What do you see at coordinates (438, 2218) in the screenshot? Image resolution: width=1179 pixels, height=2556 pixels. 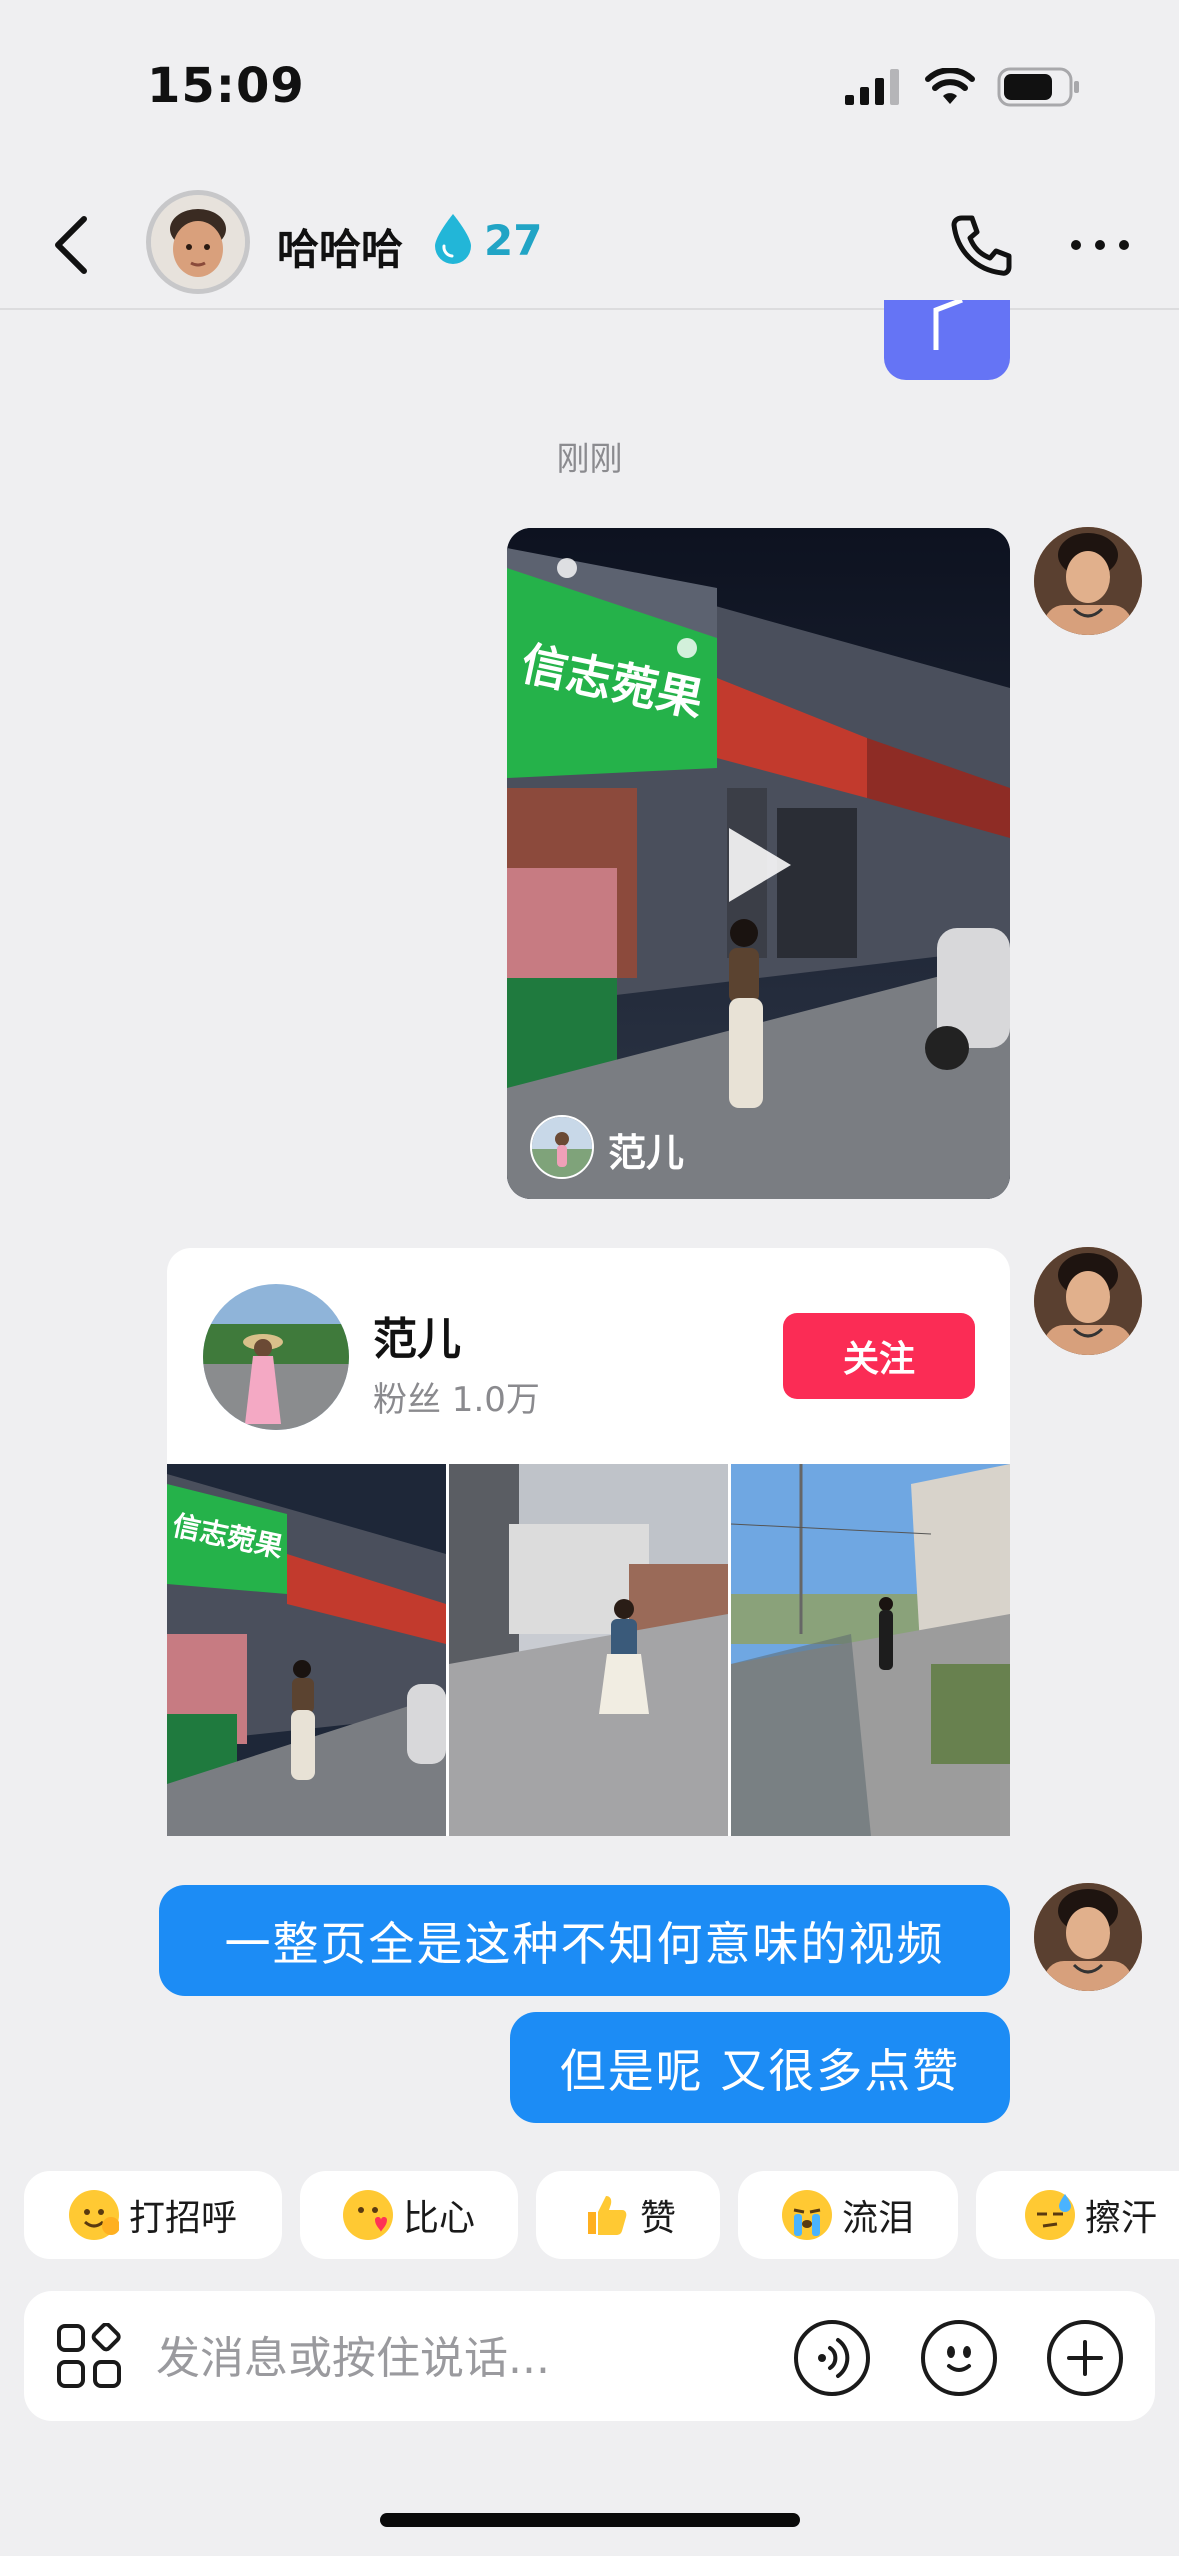 I see `quick-reply-label: 比心` at bounding box center [438, 2218].